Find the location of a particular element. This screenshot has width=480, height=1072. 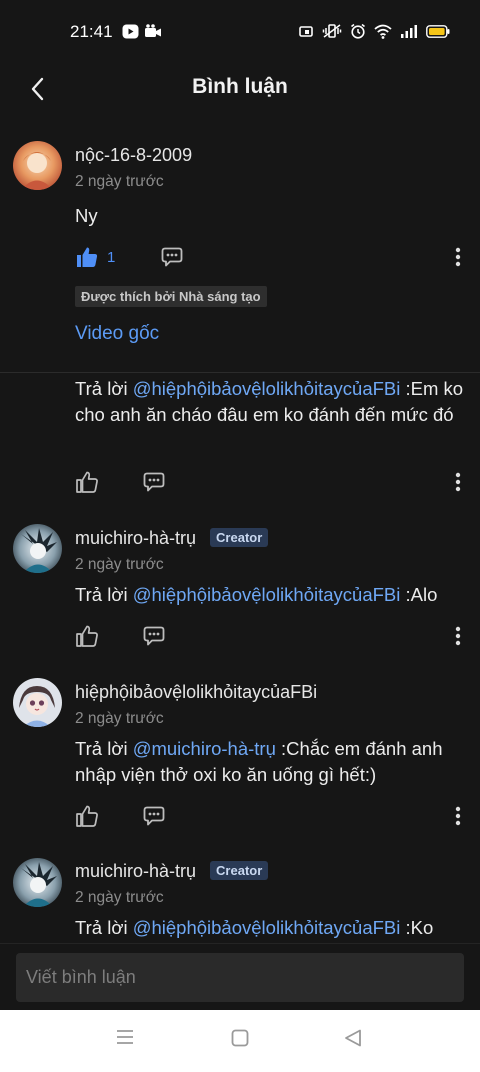

system-back-button is located at coordinates (353, 1040).